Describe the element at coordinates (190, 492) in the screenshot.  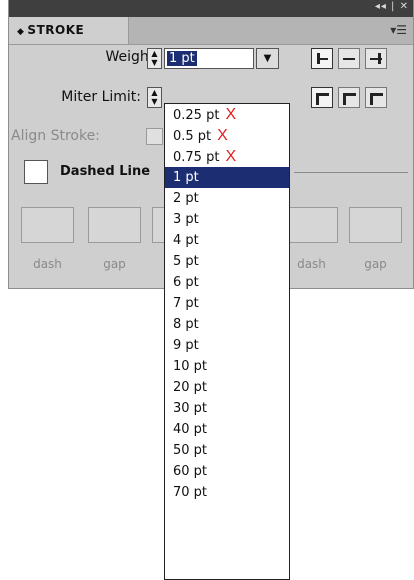
I see `dropdown-item-label: 70 pt` at that location.